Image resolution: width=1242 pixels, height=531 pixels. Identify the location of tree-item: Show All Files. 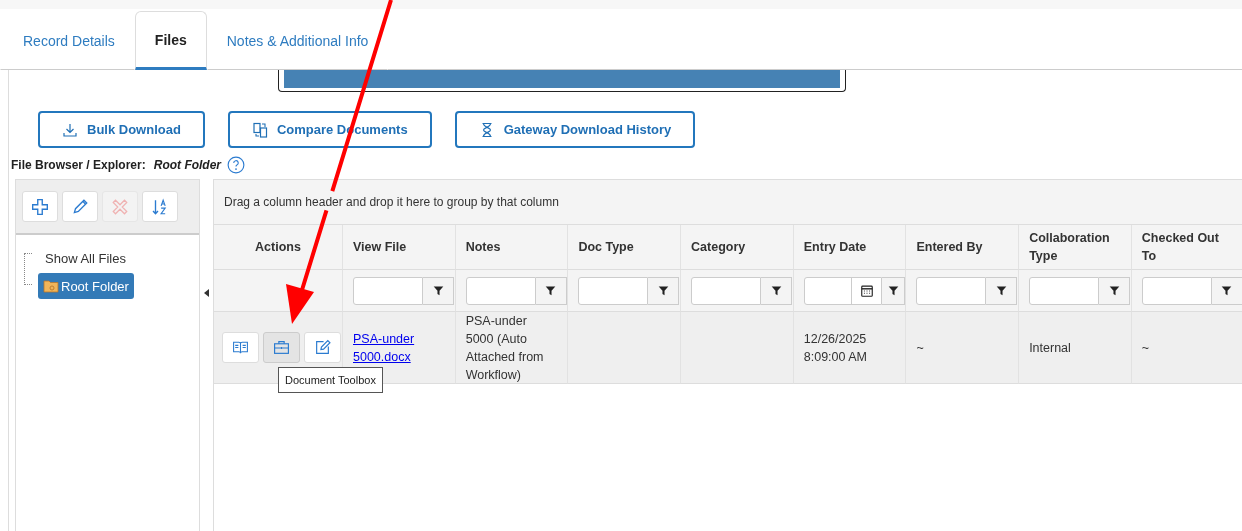
(85, 258).